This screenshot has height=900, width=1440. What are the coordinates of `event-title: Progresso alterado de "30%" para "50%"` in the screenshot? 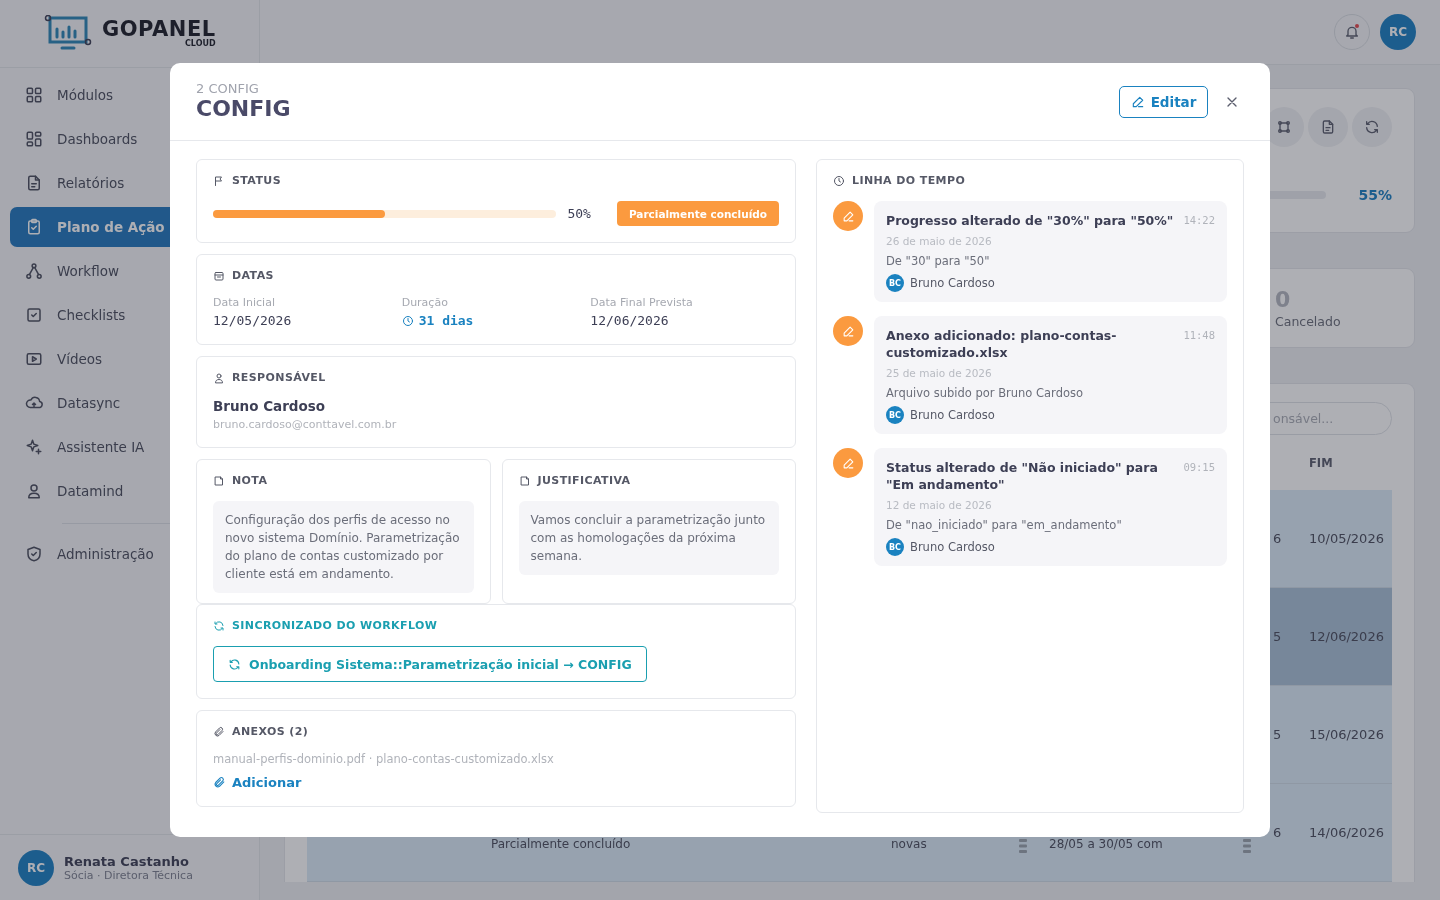 It's located at (1030, 220).